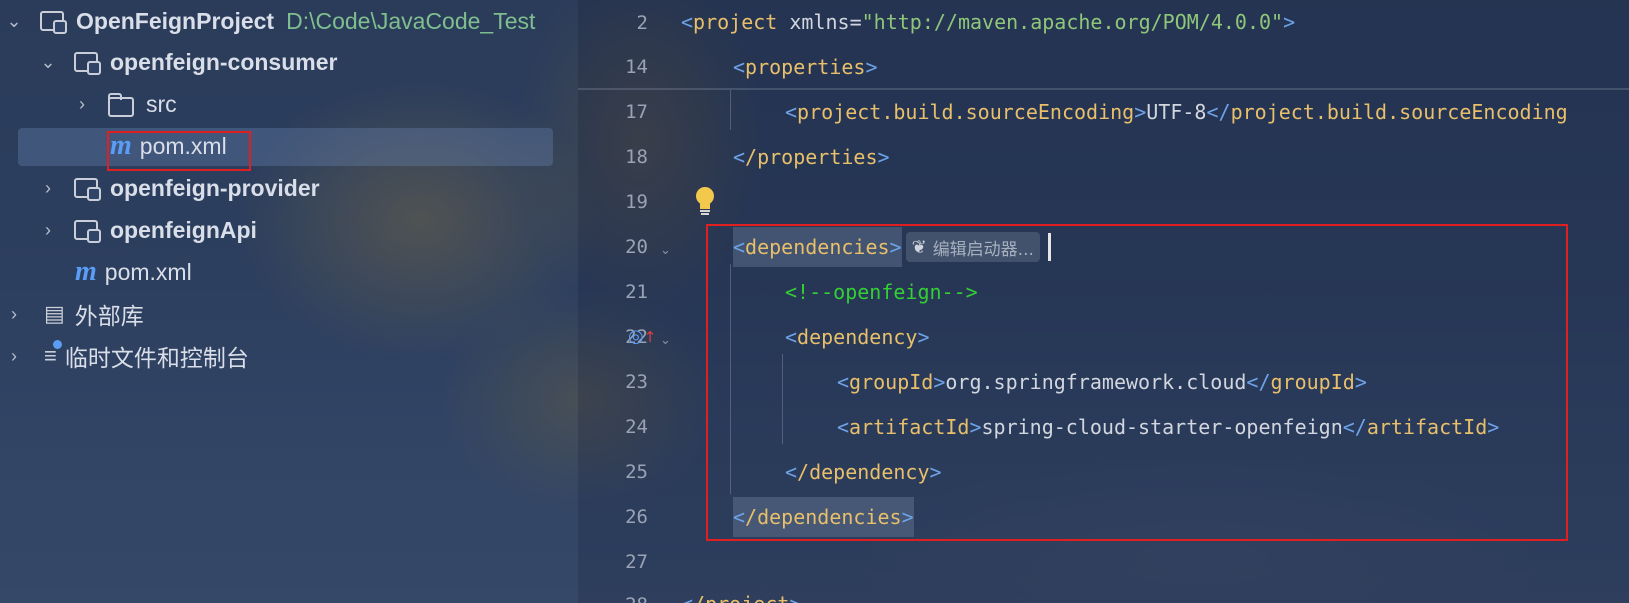  I want to click on tree-item-src: › src, so click(289, 104).